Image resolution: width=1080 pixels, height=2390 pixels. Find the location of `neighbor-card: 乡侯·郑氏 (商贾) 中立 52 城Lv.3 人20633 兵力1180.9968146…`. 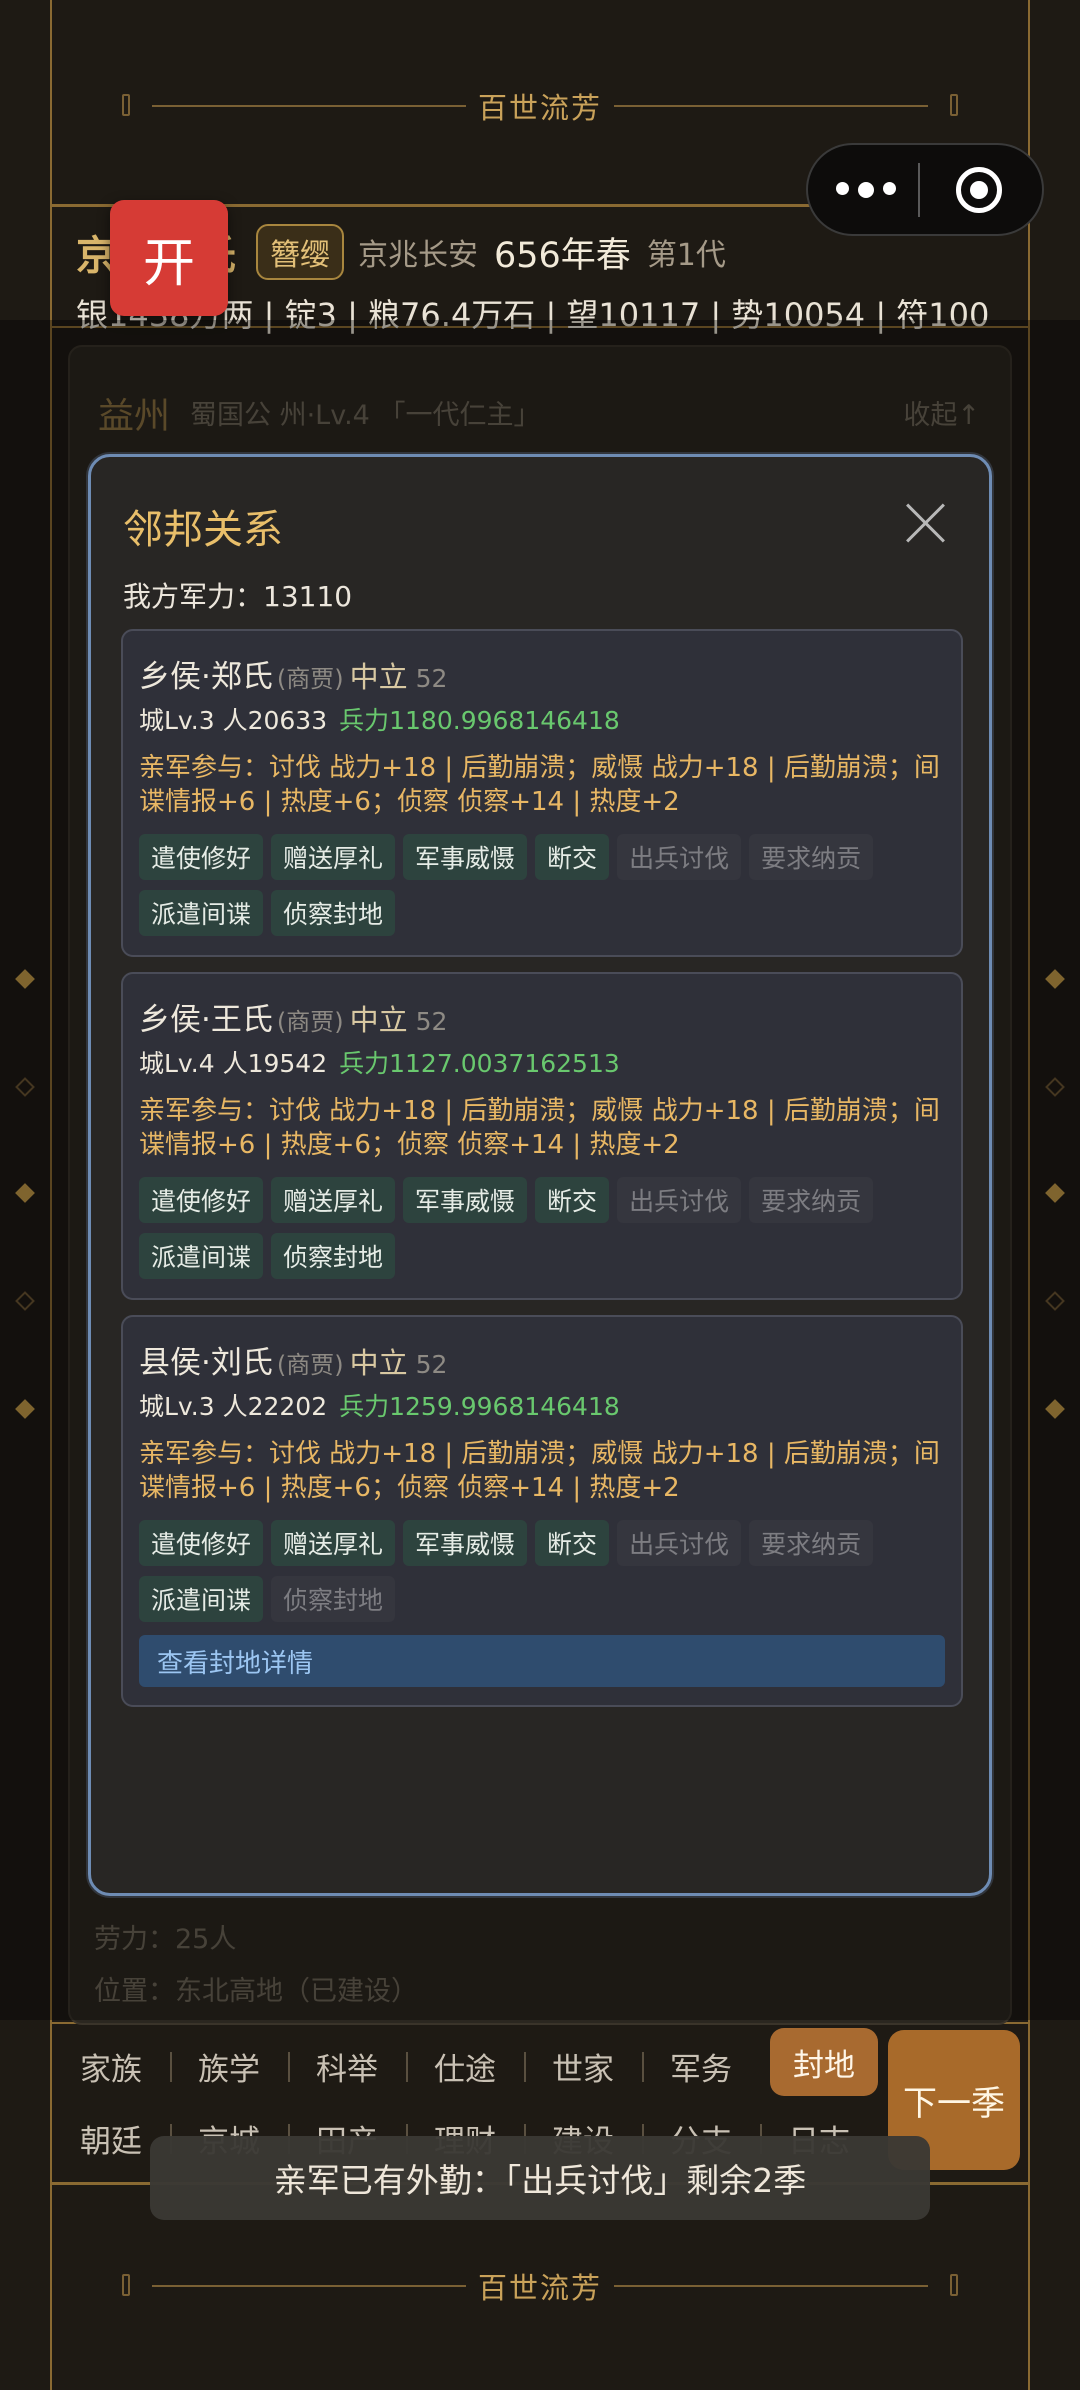

neighbor-card: 乡侯·郑氏 (商贾) 中立 52 城Lv.3 人20633 兵力1180.9968146… is located at coordinates (542, 793).